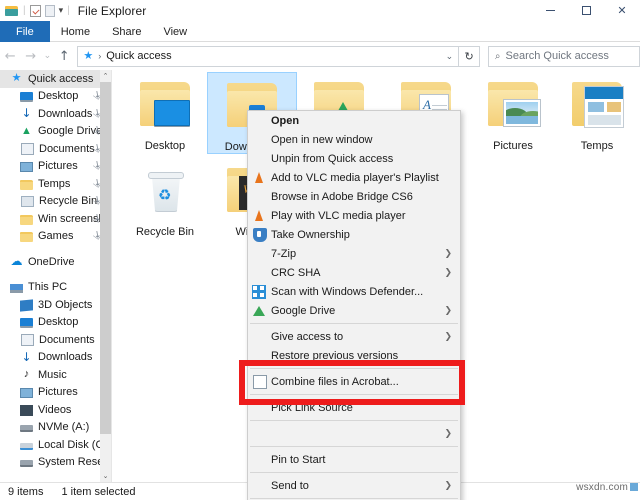 The height and width of the screenshot is (500, 640). What do you see at coordinates (55, 288) in the screenshot?
I see `sidebar-item-this-pc: This PC` at bounding box center [55, 288].